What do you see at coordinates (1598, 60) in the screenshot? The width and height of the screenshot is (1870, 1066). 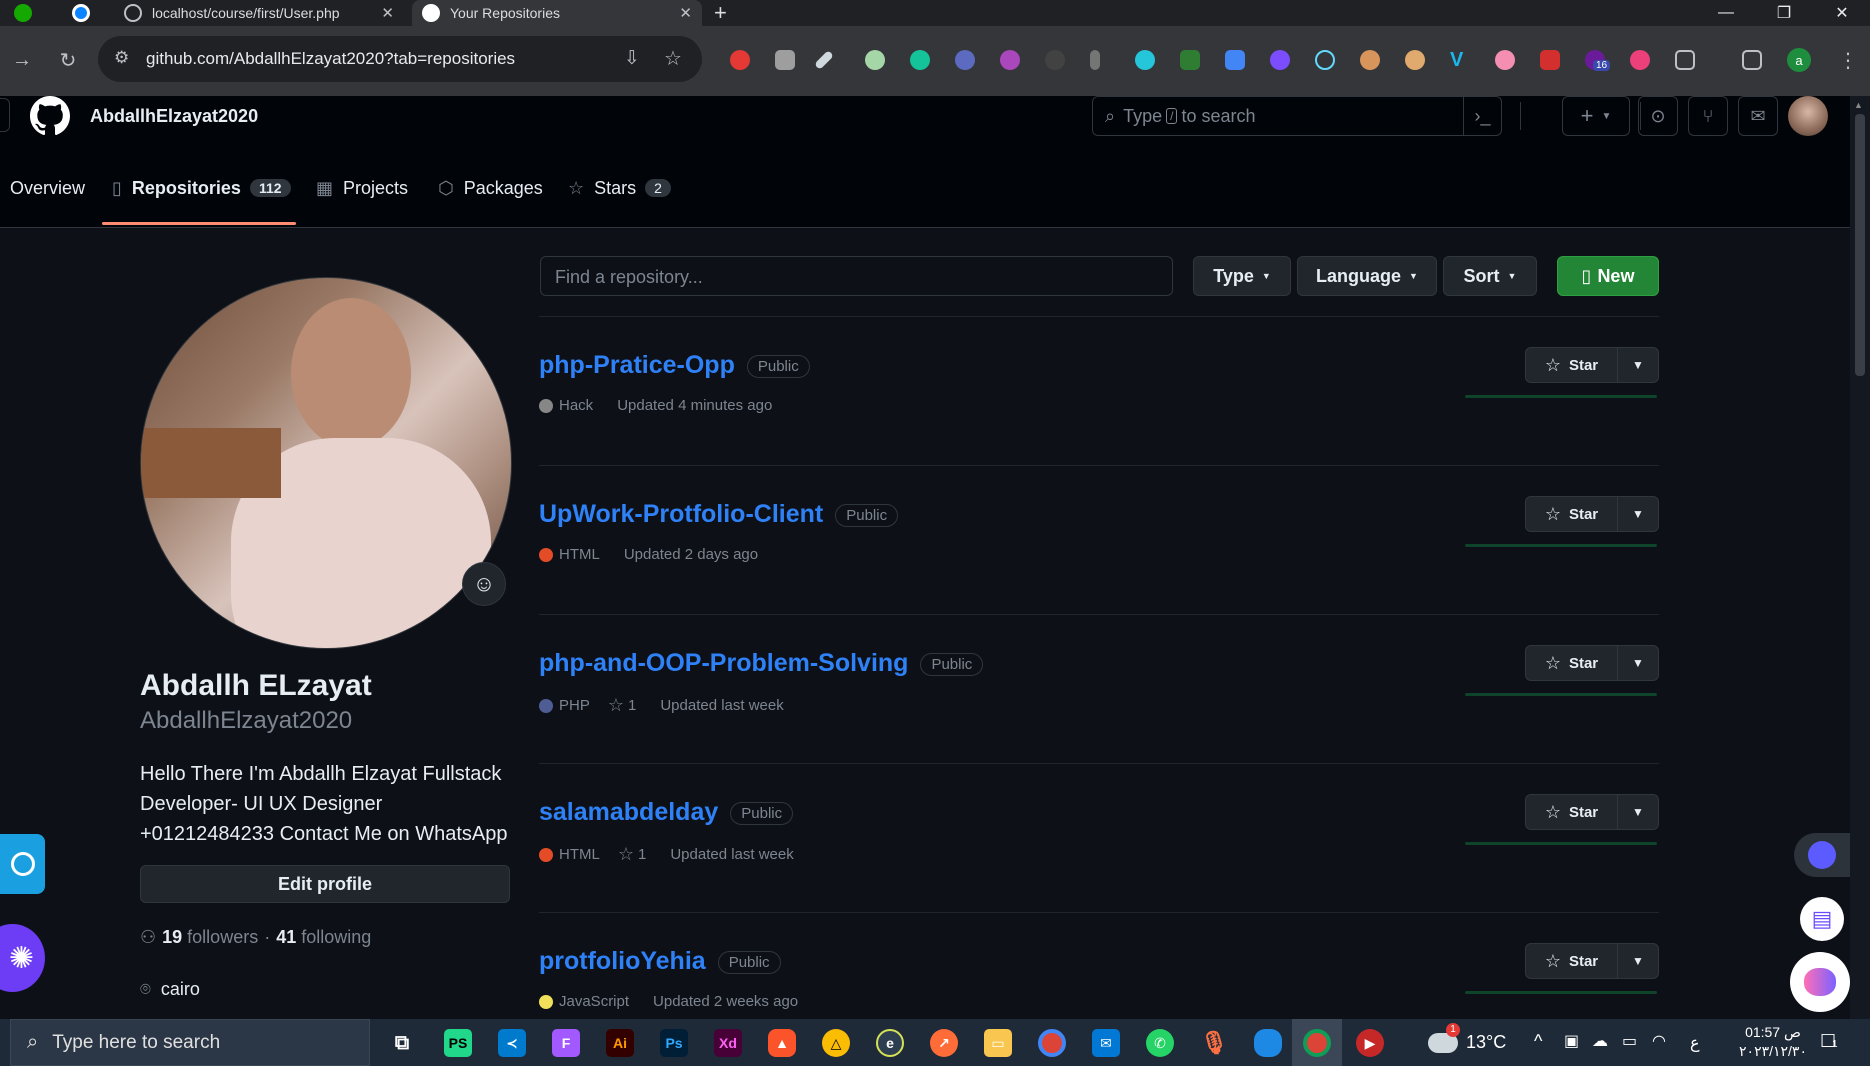 I see `extension-icon: 16` at bounding box center [1598, 60].